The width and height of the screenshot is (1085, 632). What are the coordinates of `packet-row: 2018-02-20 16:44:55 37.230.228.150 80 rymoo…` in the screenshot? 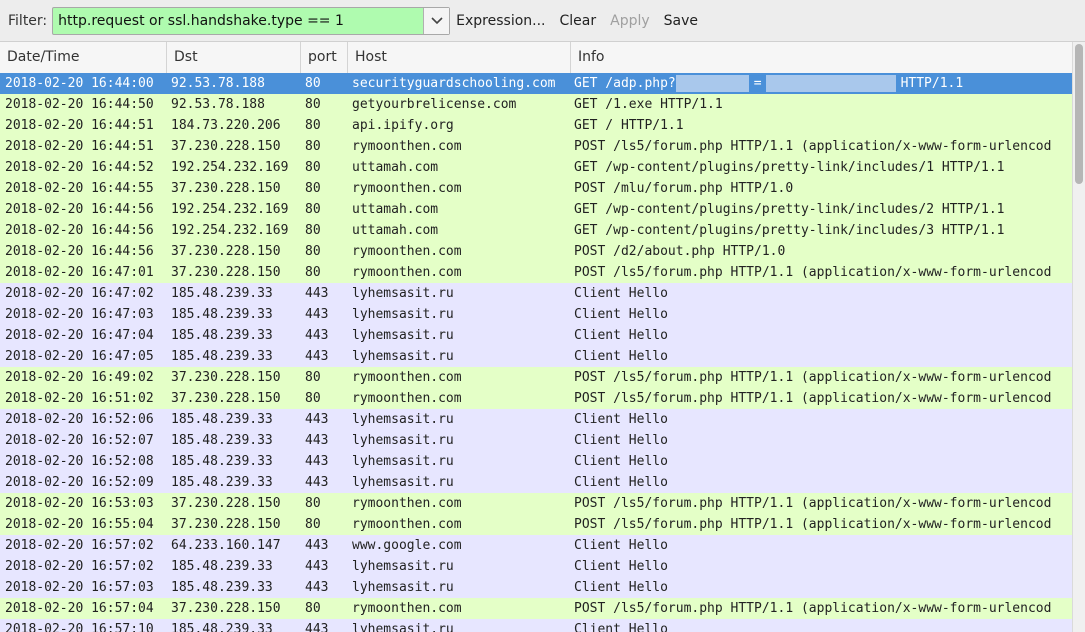 It's located at (536, 188).